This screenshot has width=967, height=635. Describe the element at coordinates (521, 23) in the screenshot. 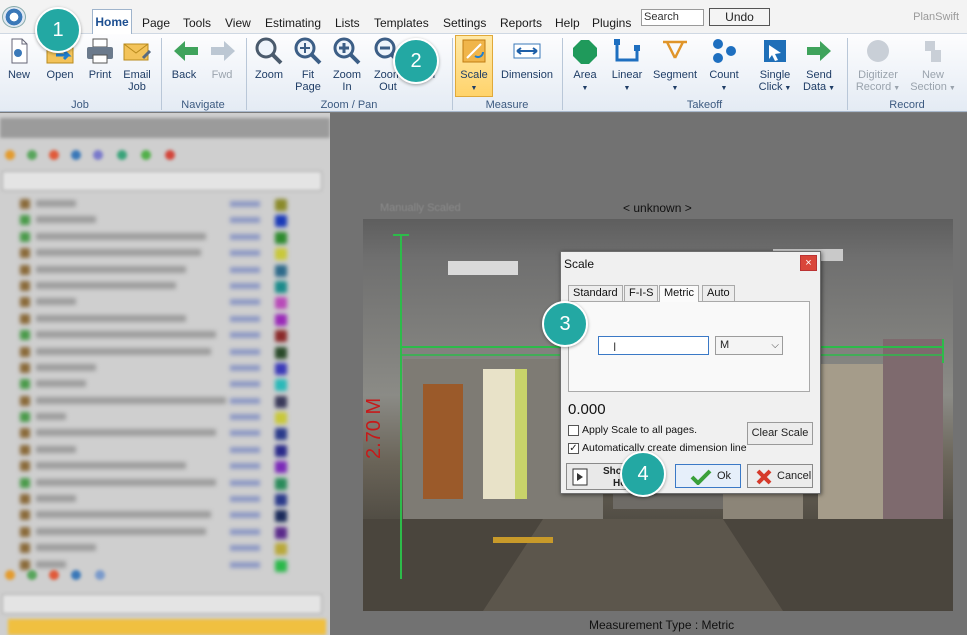

I see `menu-reports: Reports` at that location.